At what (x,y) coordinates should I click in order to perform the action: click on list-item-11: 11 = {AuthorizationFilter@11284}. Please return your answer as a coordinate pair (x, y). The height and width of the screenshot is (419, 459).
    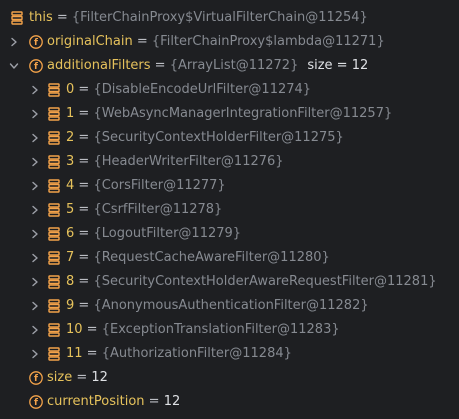
    Looking at the image, I should click on (229, 354).